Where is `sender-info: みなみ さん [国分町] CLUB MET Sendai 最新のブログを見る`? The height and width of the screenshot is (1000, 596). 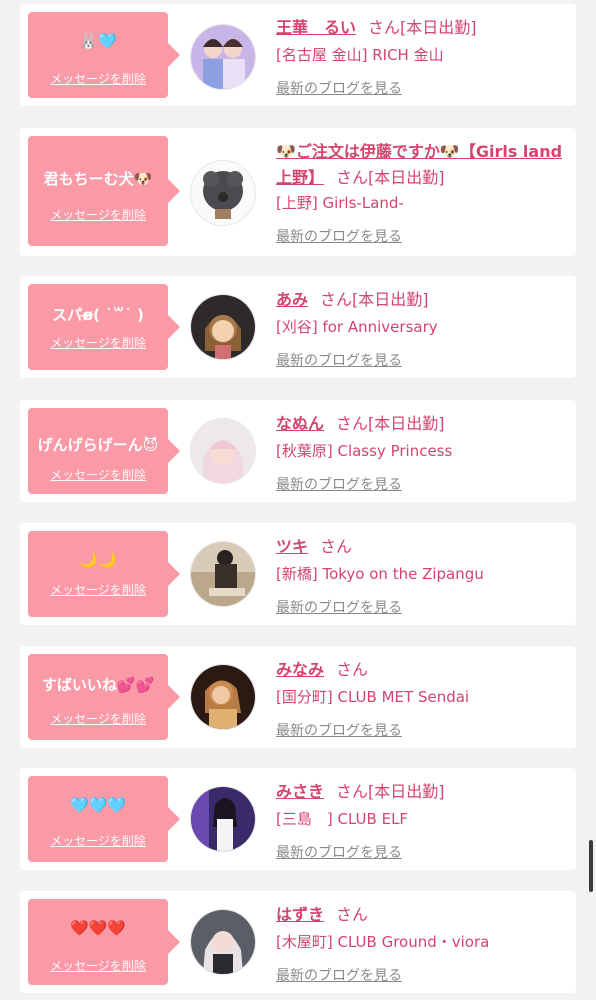 sender-info: みなみ さん [国分町] CLUB MET Sendai 最新のブログを見る is located at coordinates (423, 697).